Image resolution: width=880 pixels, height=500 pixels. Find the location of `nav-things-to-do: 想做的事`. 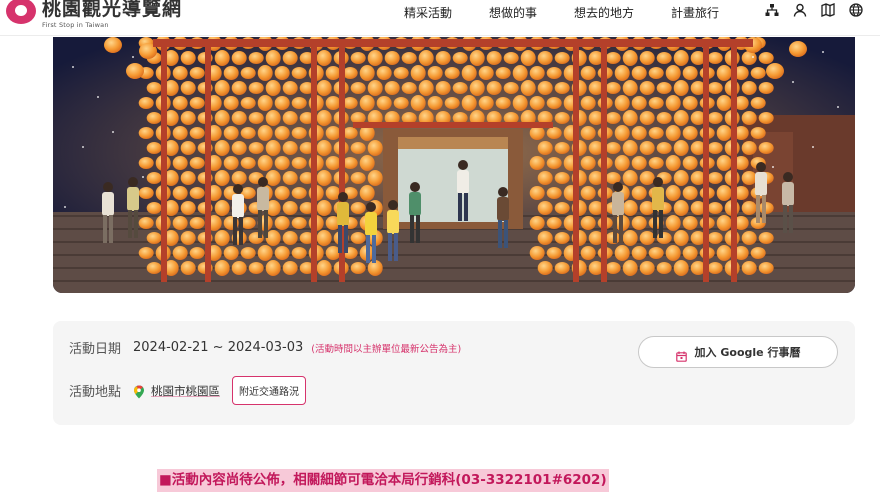

nav-things-to-do: 想做的事 is located at coordinates (513, 12).